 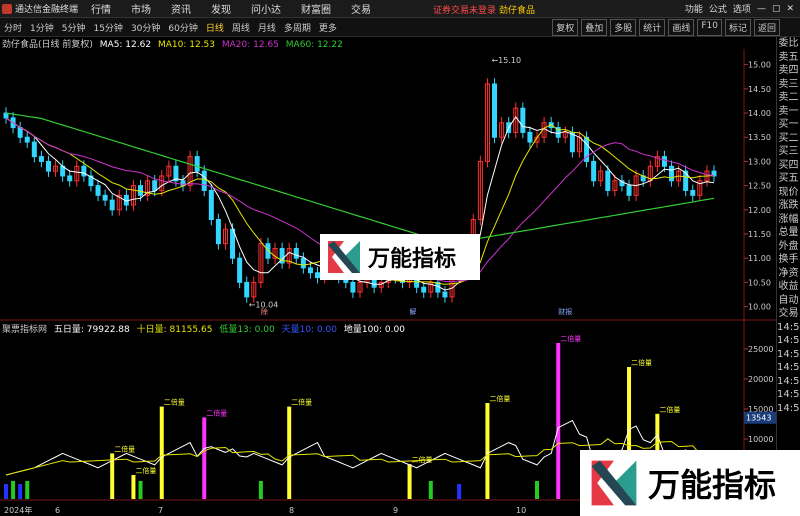 What do you see at coordinates (758, 418) in the screenshot?
I see `current-volume-label: 13543` at bounding box center [758, 418].